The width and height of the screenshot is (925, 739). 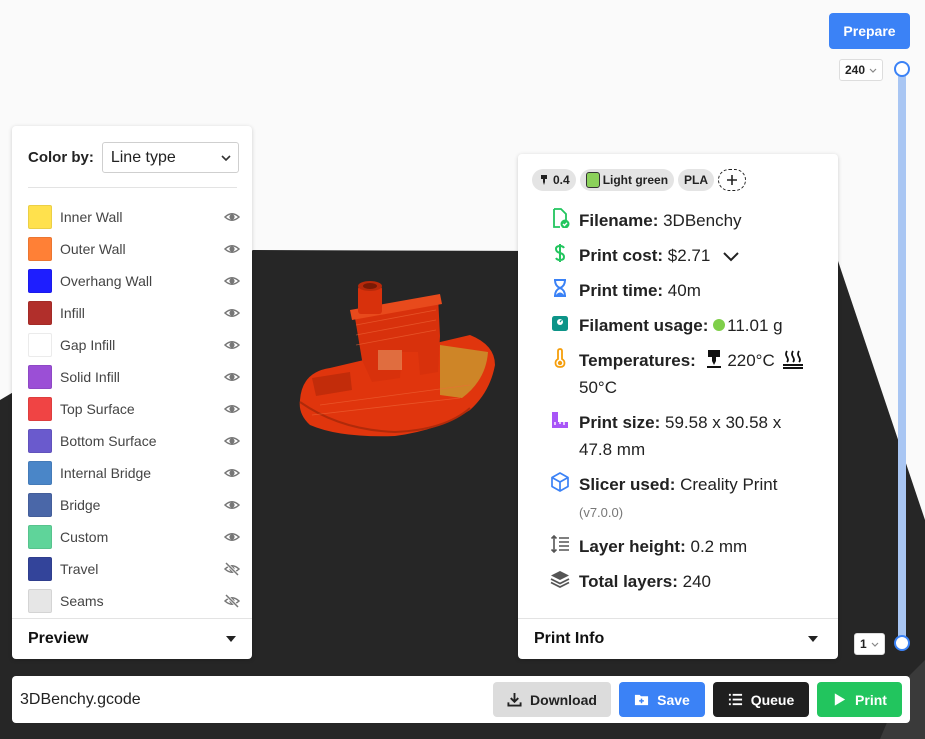 What do you see at coordinates (632, 546) in the screenshot?
I see `layer-height-label: Layer height:` at bounding box center [632, 546].